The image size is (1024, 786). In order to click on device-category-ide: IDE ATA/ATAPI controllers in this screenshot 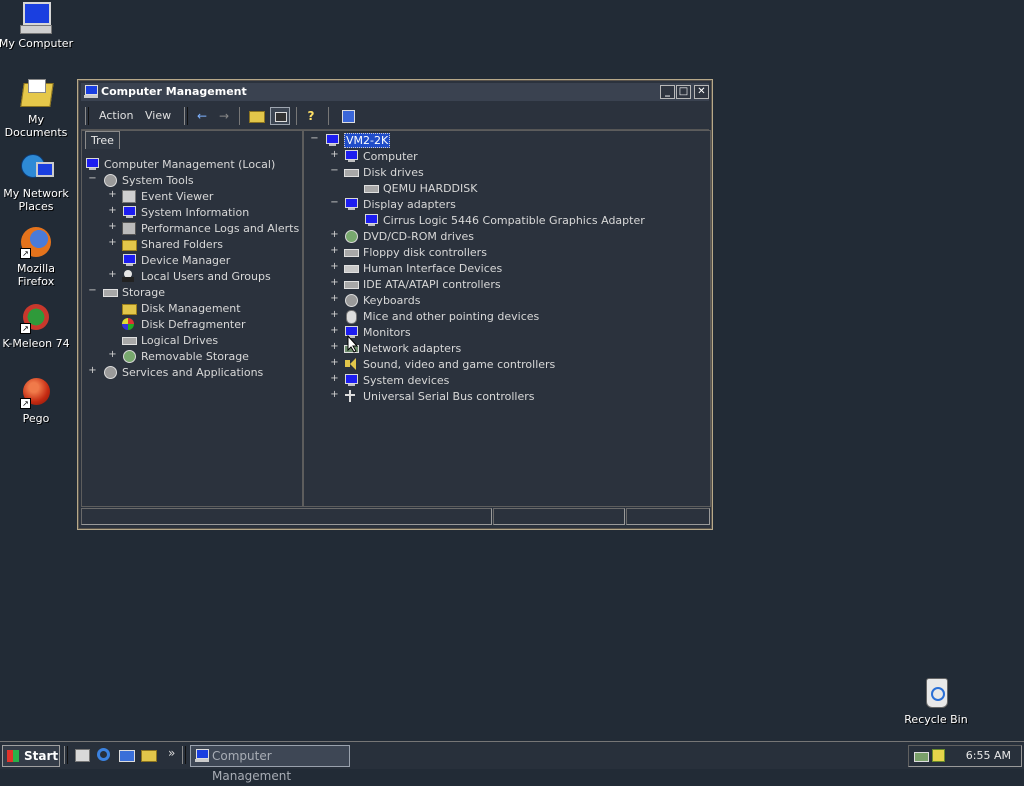, I will do `click(422, 285)`.